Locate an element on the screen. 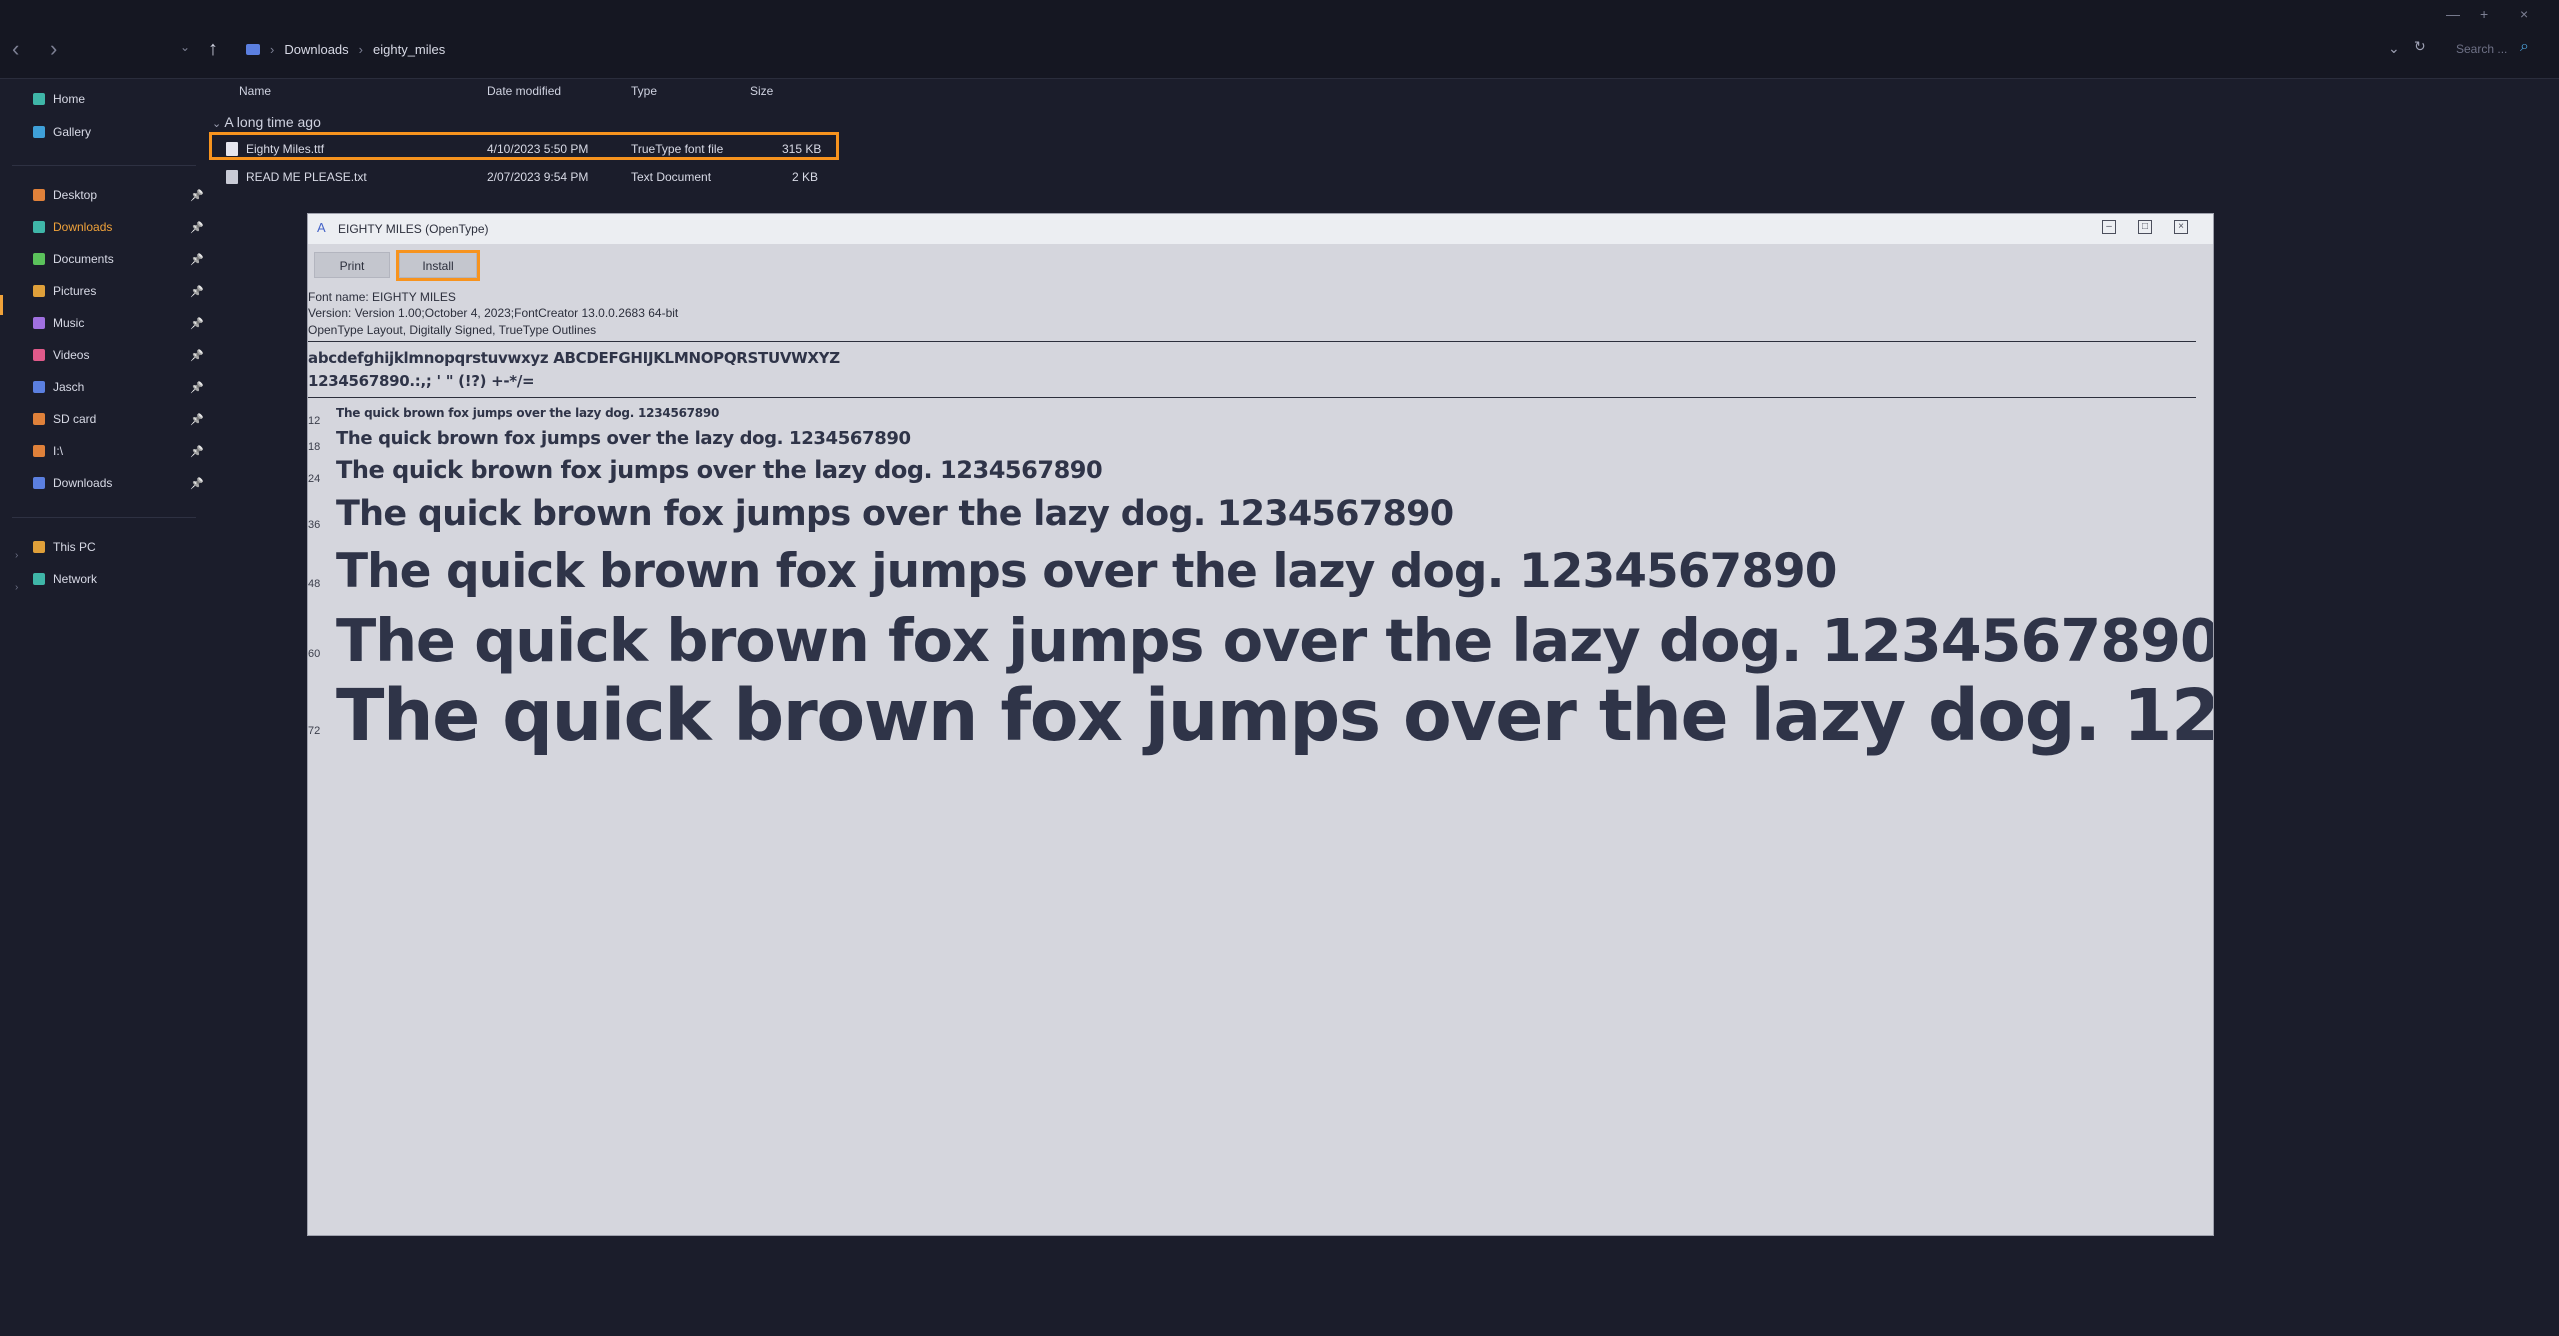 The width and height of the screenshot is (2559, 1336). sidebar-item-videos: Videos 📌 is located at coordinates (118, 355).